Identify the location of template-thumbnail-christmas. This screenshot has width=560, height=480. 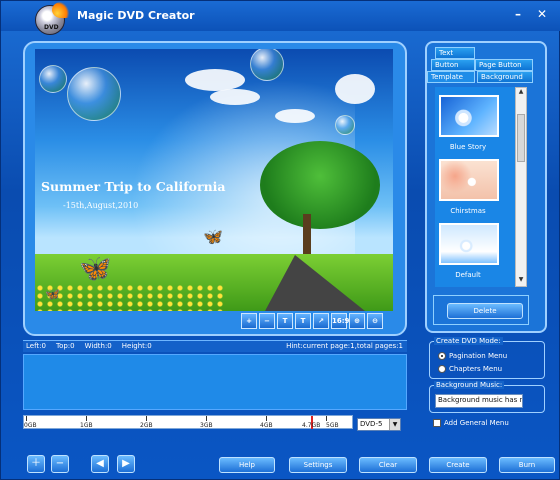
(469, 180).